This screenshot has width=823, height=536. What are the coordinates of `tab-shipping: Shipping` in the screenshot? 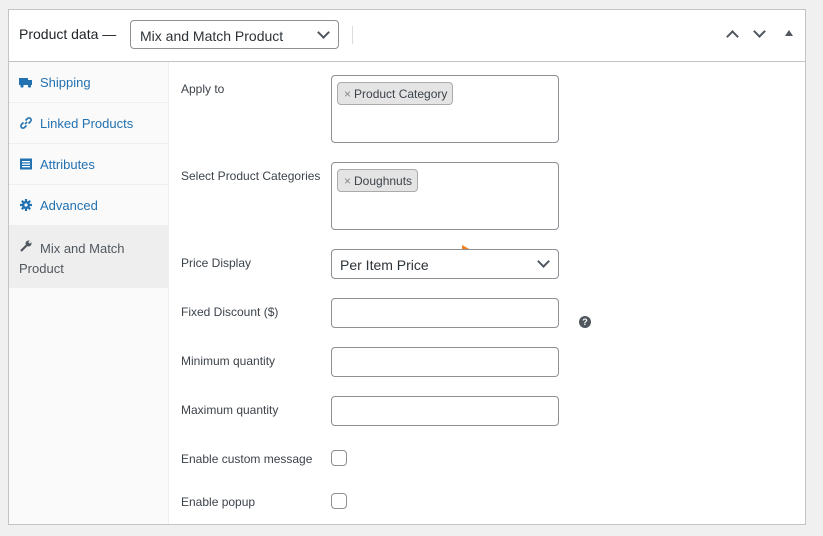 It's located at (88, 82).